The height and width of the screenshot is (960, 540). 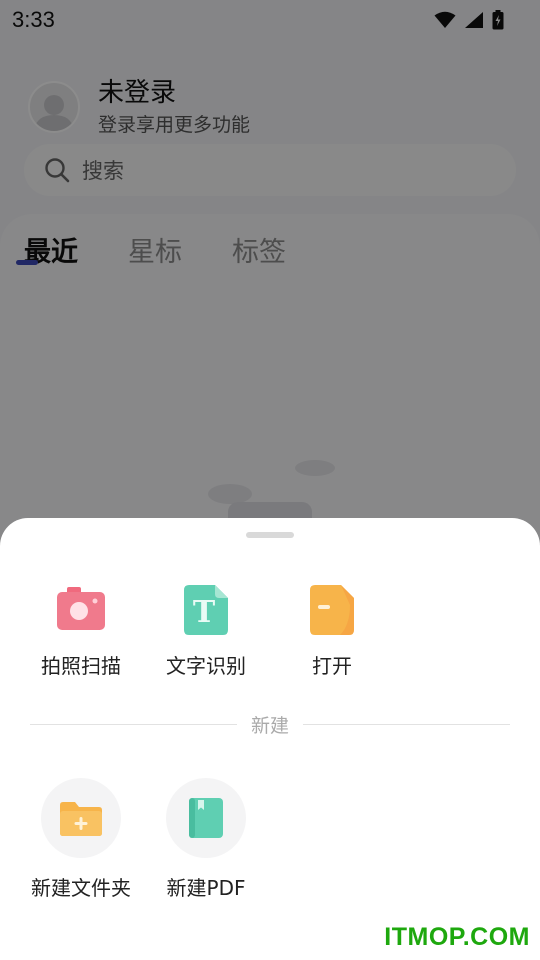 What do you see at coordinates (133, 724) in the screenshot?
I see `divider-line-left` at bounding box center [133, 724].